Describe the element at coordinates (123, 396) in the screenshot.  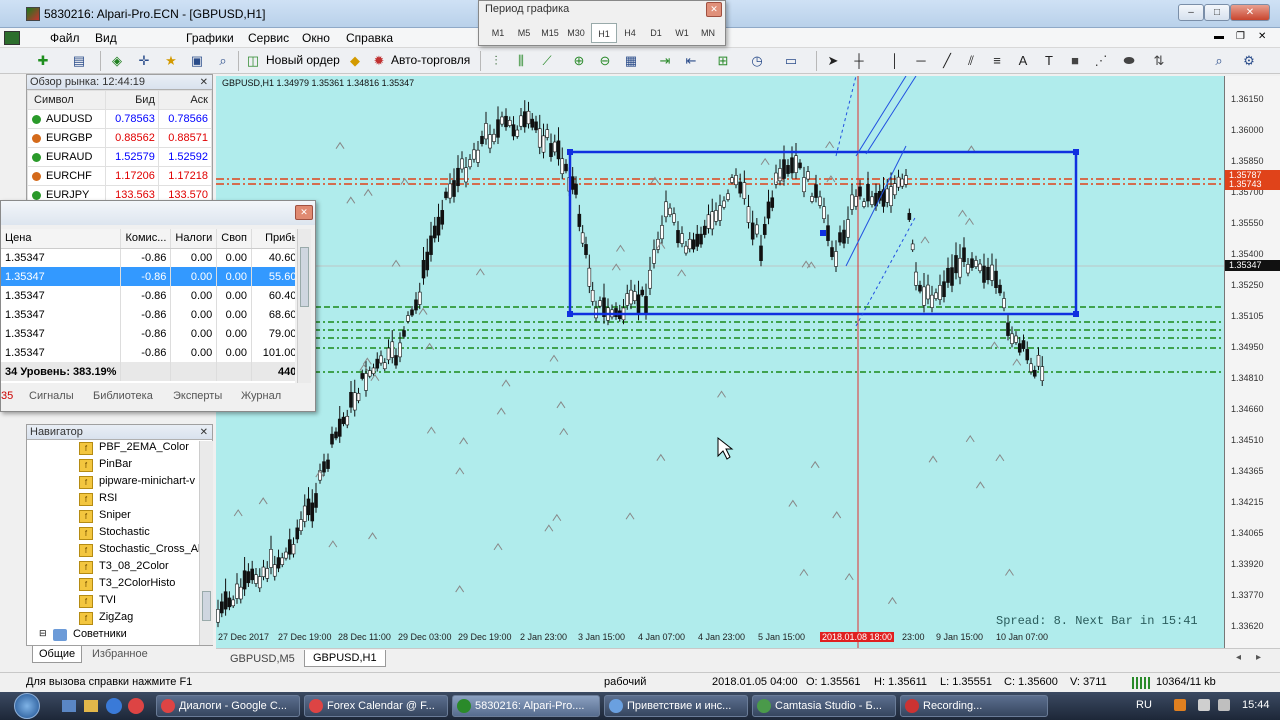
I see `tab-library: Библиотека` at that location.